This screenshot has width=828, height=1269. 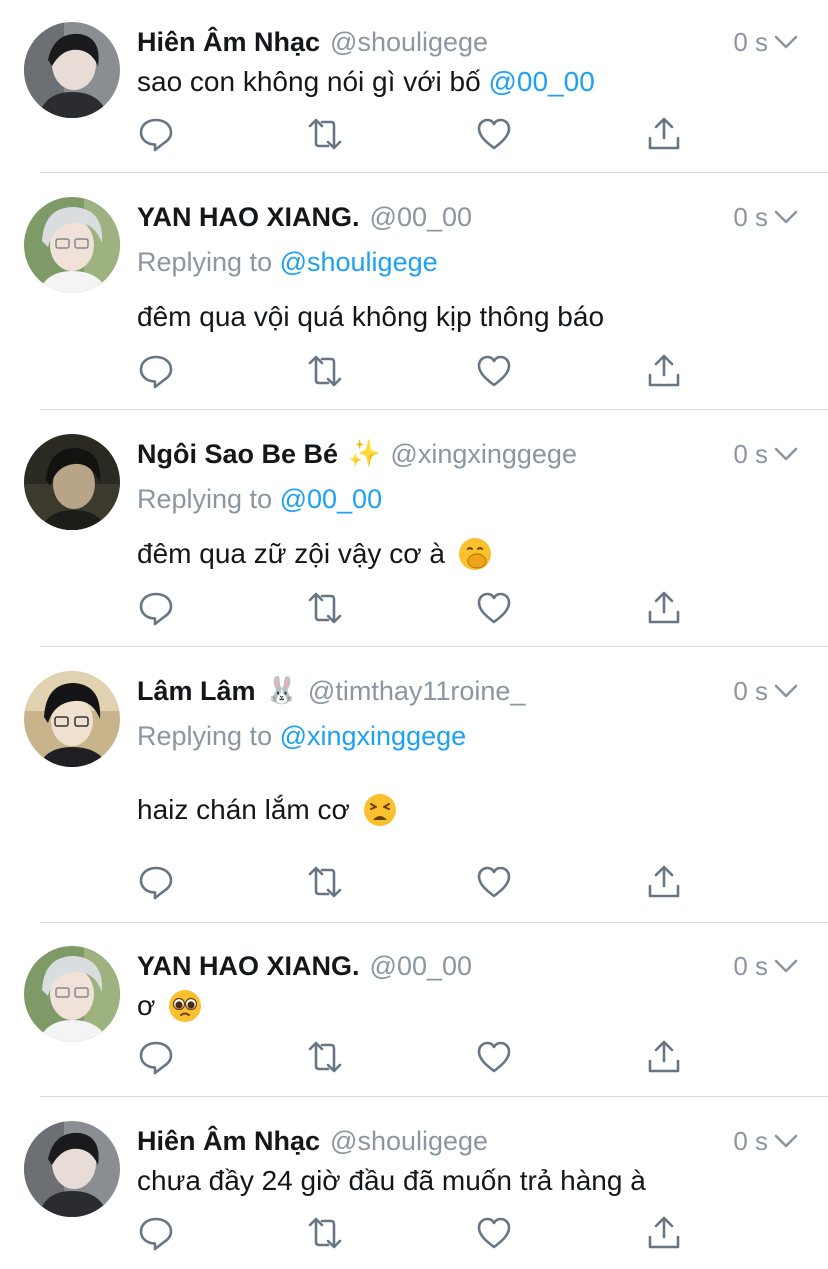 I want to click on tweet-text: chưa đầy 24 giờ đầu đã muốn trả hàng à, so click(x=391, y=1181).